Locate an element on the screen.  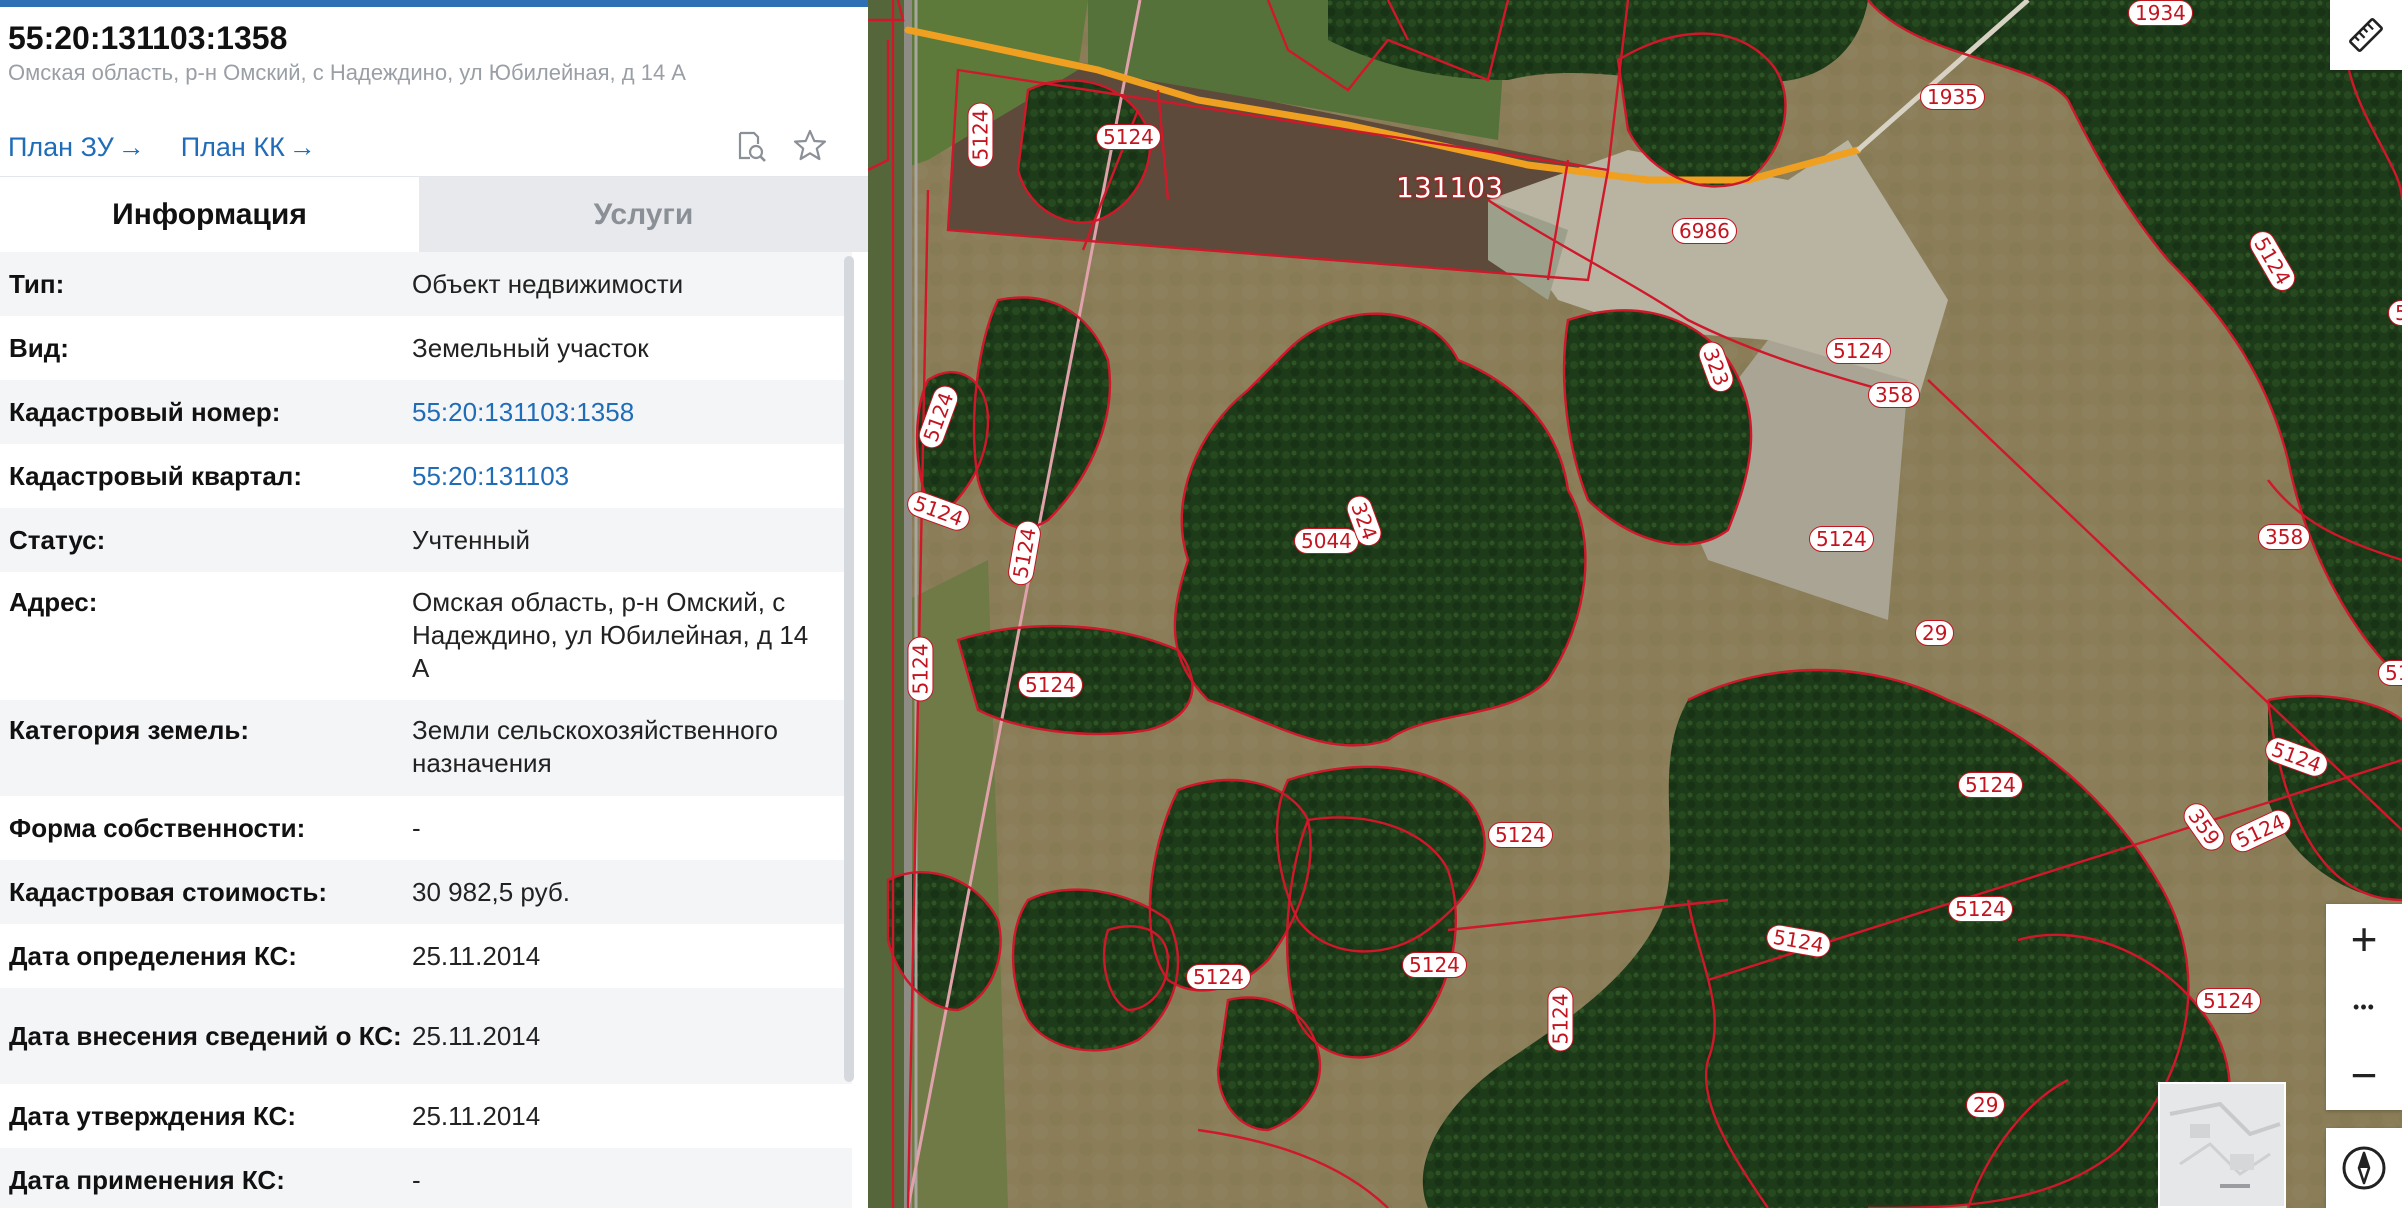
info-value: Объект недвижимости is located at coordinates (548, 283).